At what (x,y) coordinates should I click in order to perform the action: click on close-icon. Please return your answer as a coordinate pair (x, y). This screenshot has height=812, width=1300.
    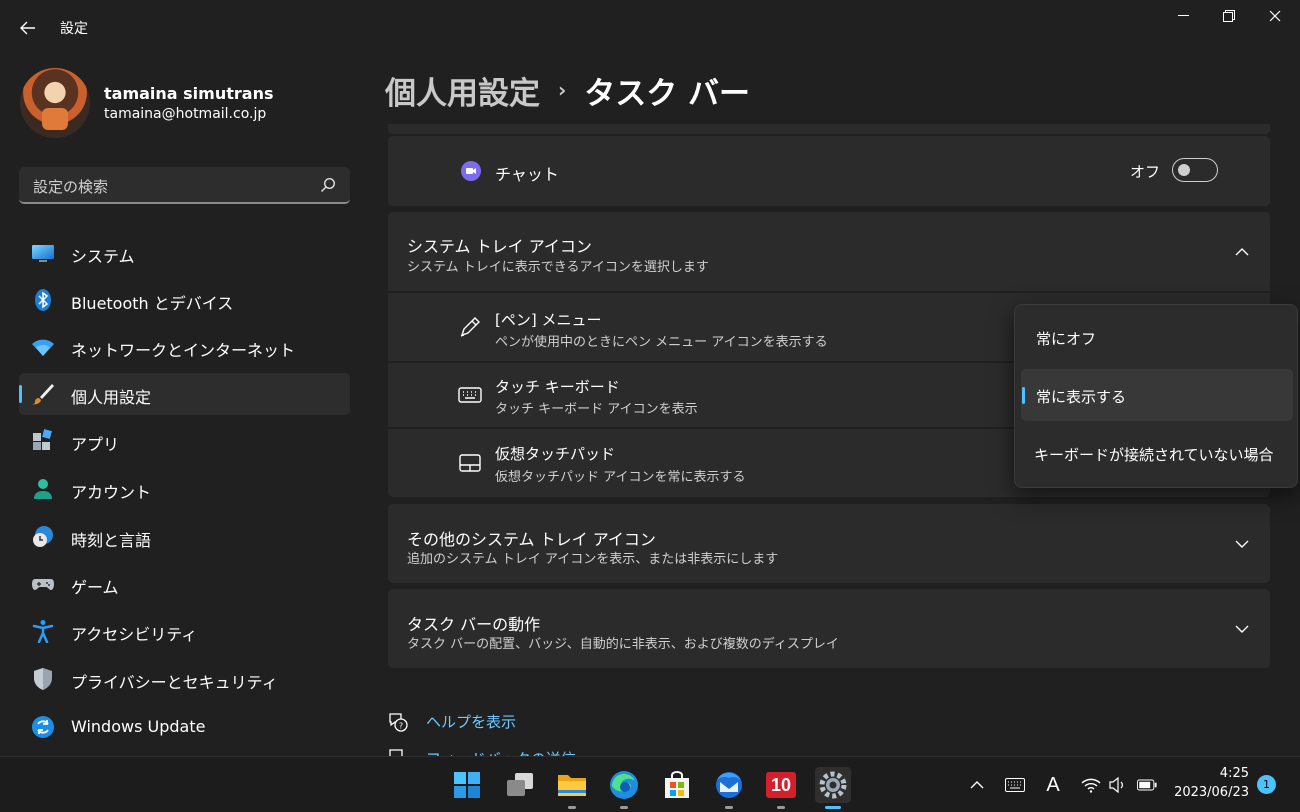
    Looking at the image, I should click on (1275, 16).